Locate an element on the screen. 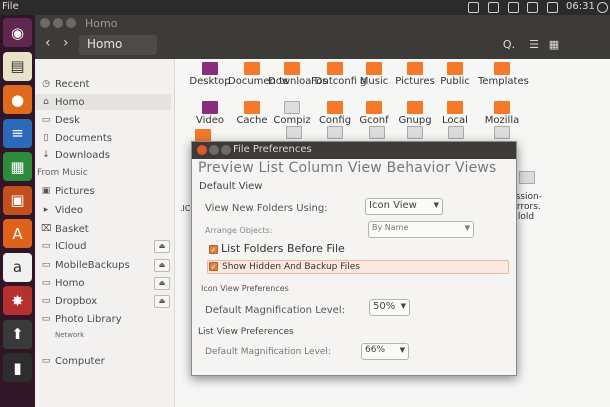 This screenshot has width=610, height=407. icon-magnification-select: 50% ▼ is located at coordinates (389, 307).